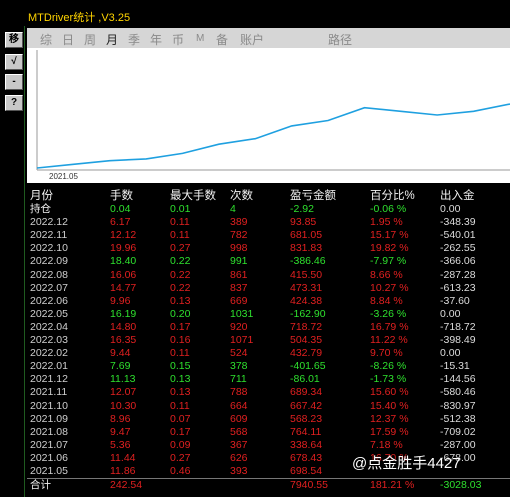 This screenshot has height=497, width=510. Describe the element at coordinates (123, 261) in the screenshot. I see `cell-lots: 18.40` at that location.